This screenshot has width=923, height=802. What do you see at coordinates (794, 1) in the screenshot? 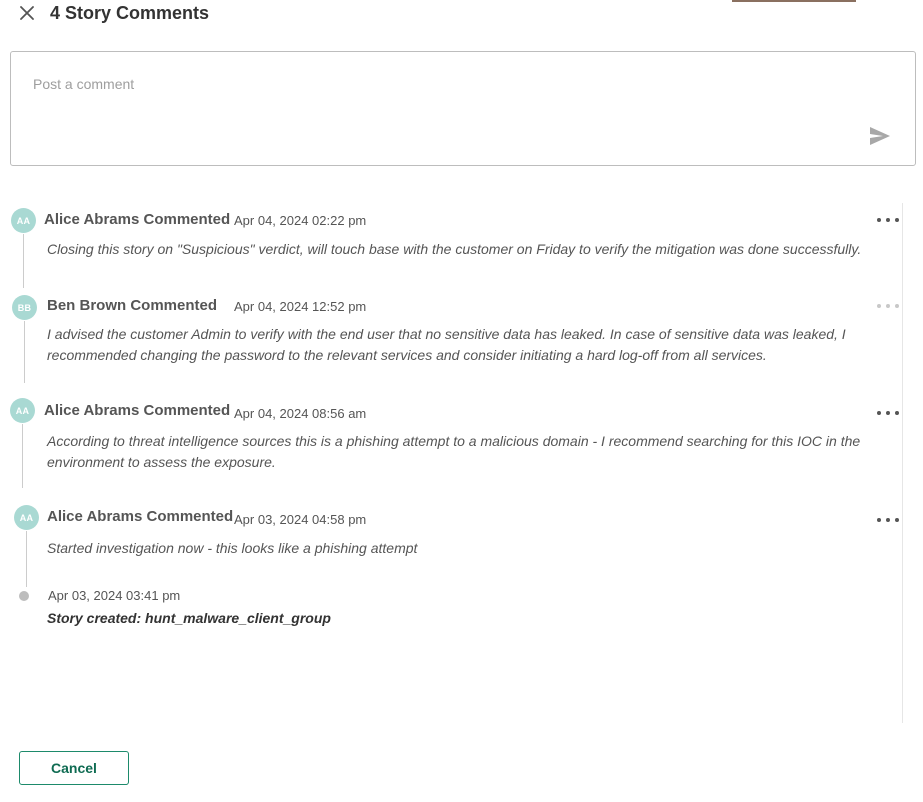
I see `background-image-edge` at bounding box center [794, 1].